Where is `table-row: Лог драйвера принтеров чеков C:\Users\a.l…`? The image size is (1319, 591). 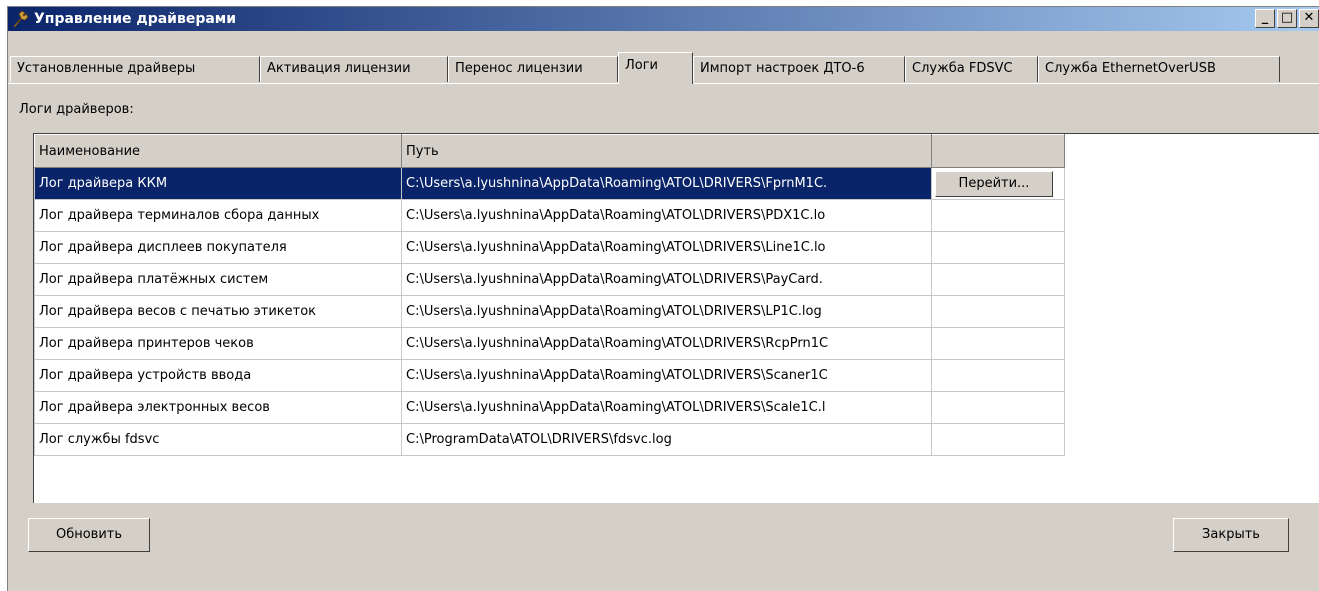 table-row: Лог драйвера принтеров чеков C:\Users\a.l… is located at coordinates (549, 343).